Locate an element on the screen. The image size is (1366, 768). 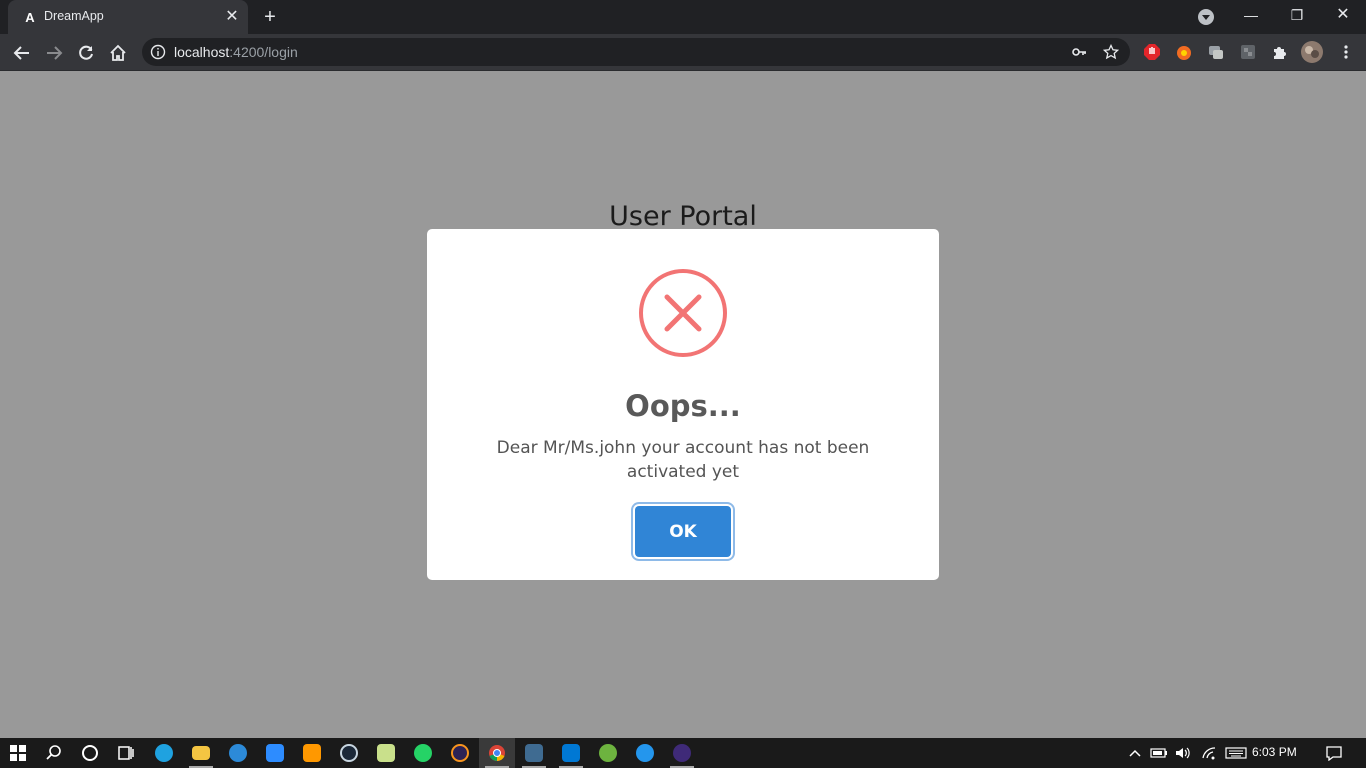
bookmark-star-icon is located at coordinates (1111, 52).